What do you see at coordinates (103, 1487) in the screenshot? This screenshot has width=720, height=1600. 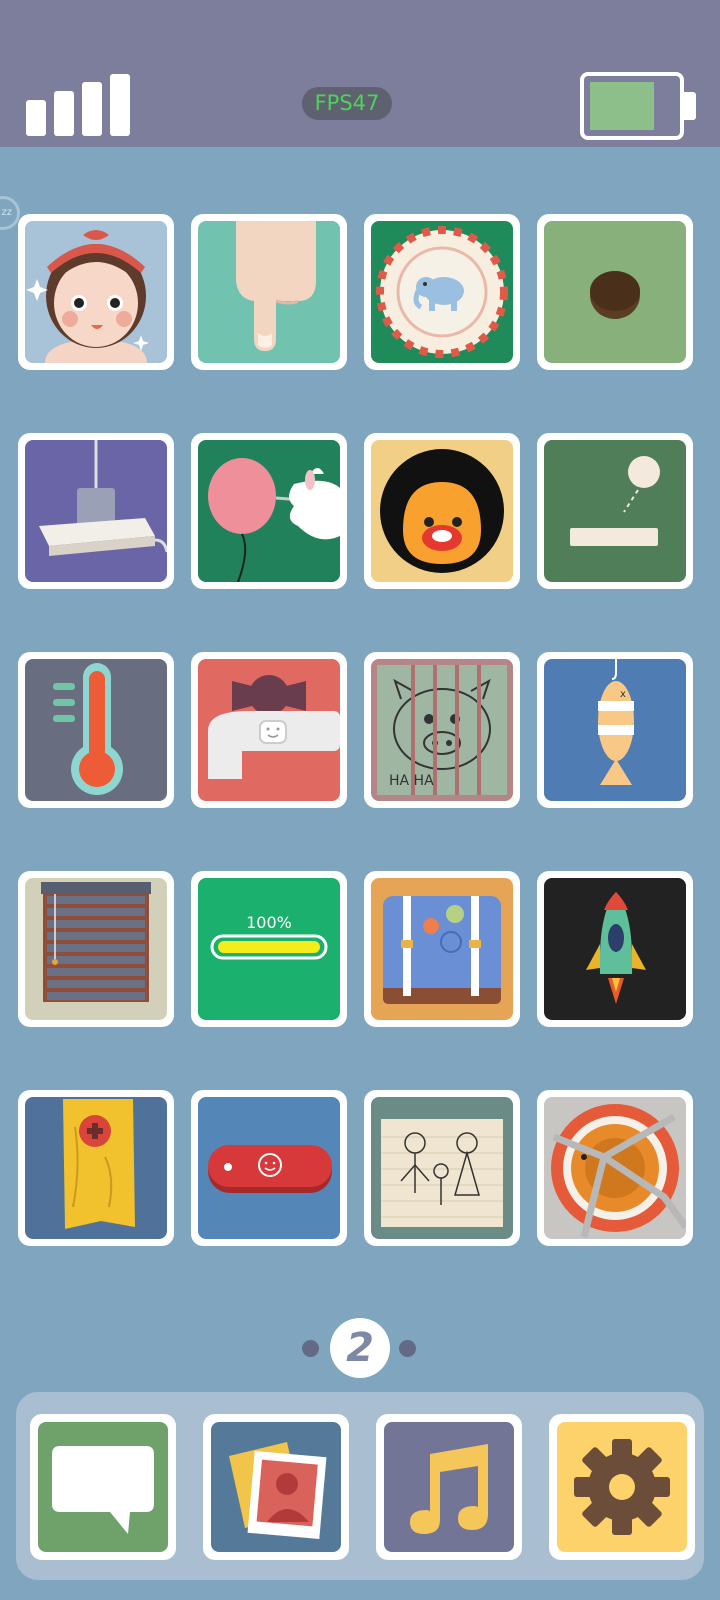 I see `chat-bubble-icon` at bounding box center [103, 1487].